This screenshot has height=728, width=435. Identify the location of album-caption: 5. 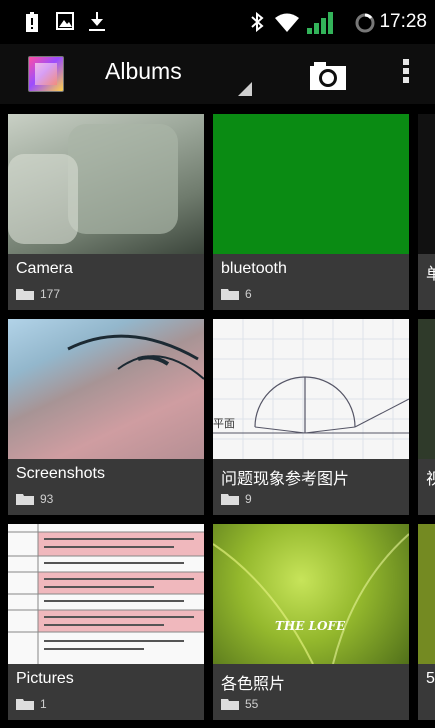
(426, 692).